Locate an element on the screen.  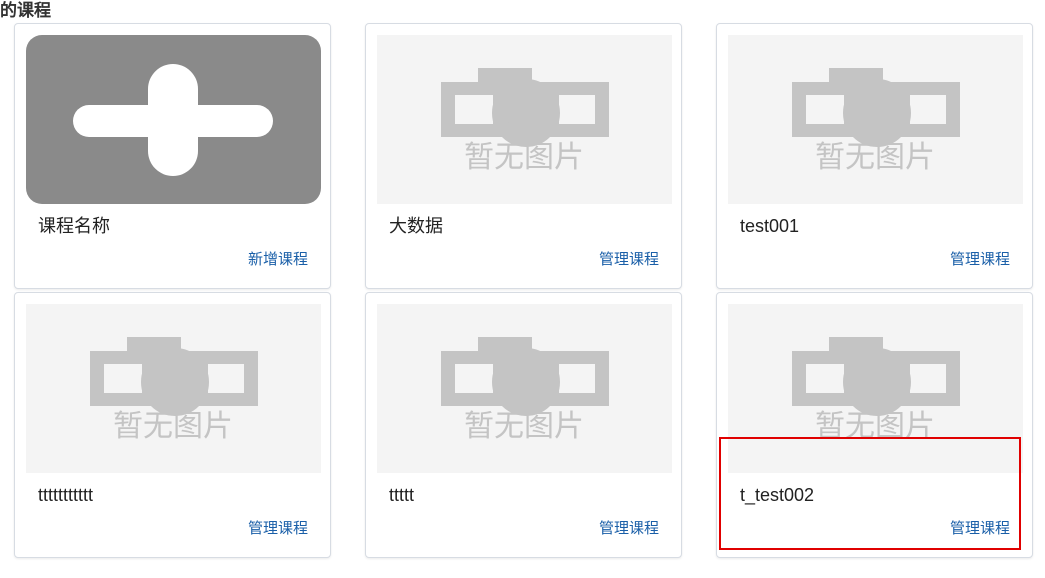
page-title: 的课程 is located at coordinates (25, 10).